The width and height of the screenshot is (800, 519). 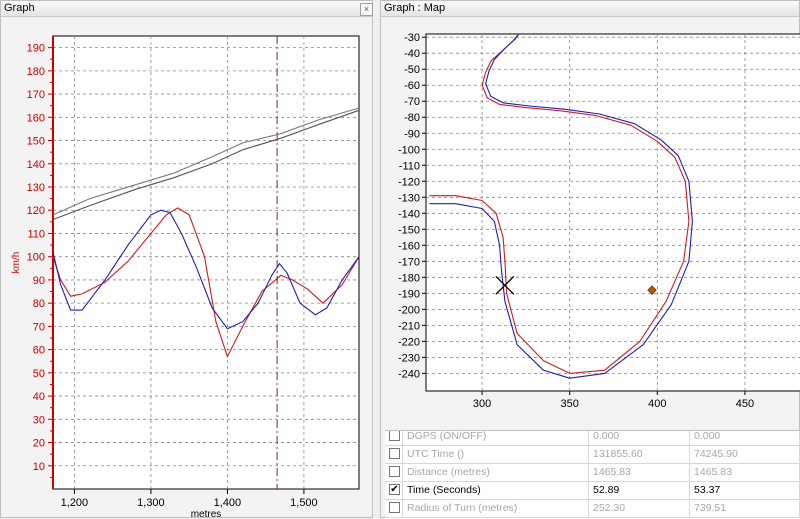 I want to click on graph-panel-title: Graph, so click(x=186, y=9).